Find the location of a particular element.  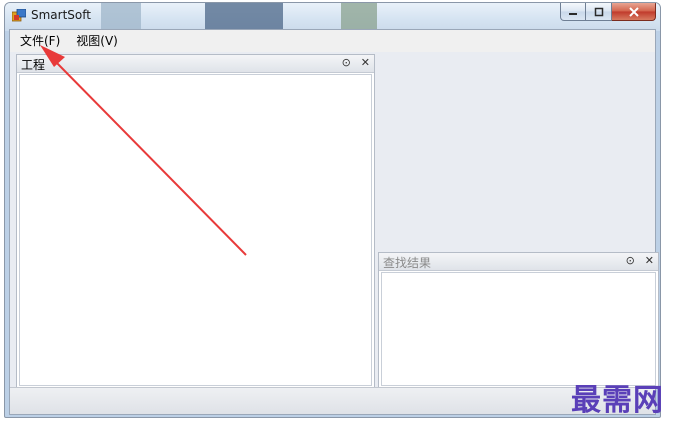

search-results-area is located at coordinates (518, 329).